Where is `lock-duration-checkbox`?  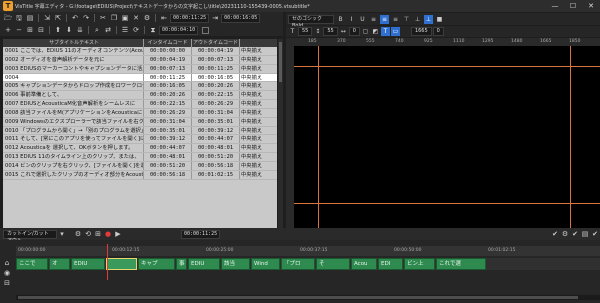 lock-duration-checkbox is located at coordinates (206, 30).